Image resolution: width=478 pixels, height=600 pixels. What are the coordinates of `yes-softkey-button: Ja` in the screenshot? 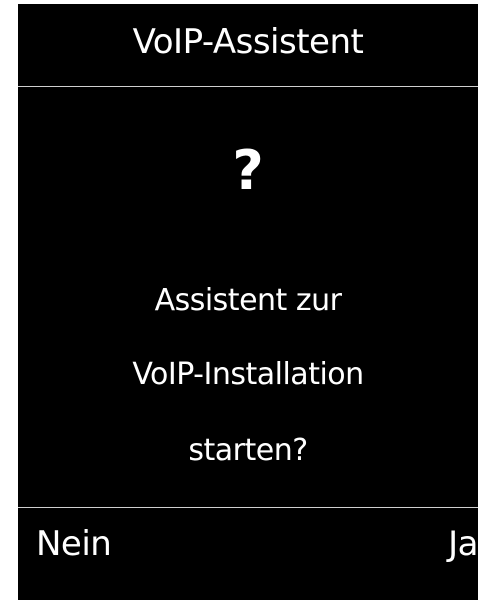 It's located at (463, 544).